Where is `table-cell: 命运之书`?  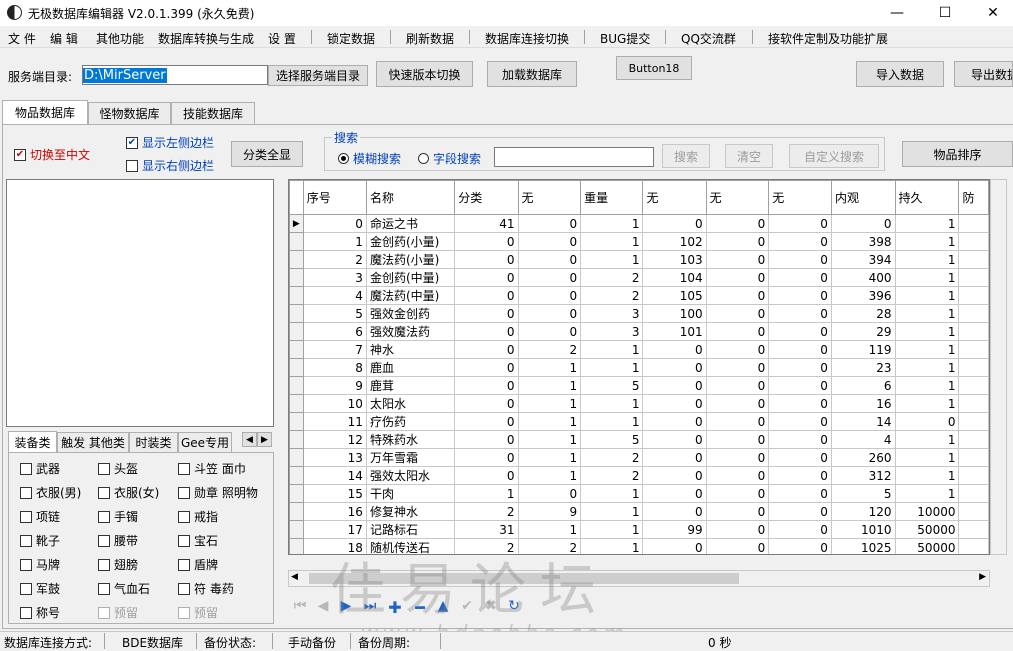 table-cell: 命运之书 is located at coordinates (410, 223).